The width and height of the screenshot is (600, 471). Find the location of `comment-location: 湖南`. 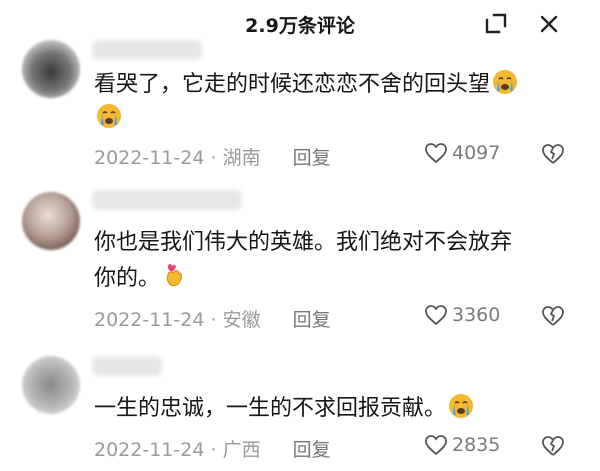

comment-location: 湖南 is located at coordinates (241, 158).